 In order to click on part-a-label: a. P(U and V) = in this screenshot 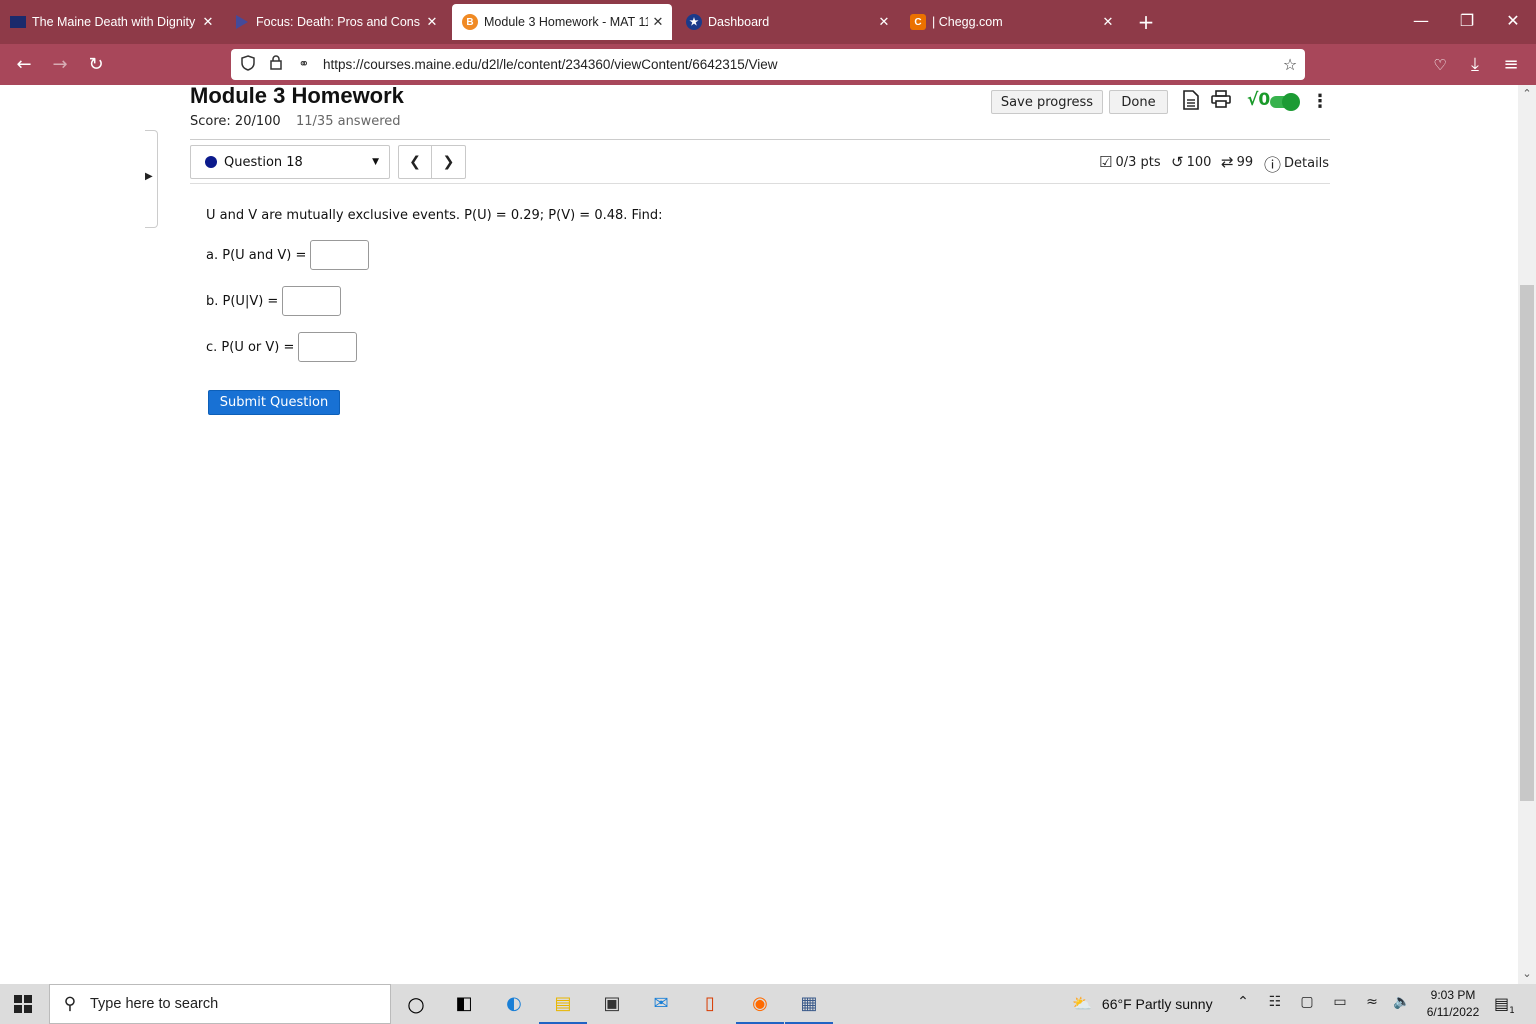, I will do `click(256, 255)`.